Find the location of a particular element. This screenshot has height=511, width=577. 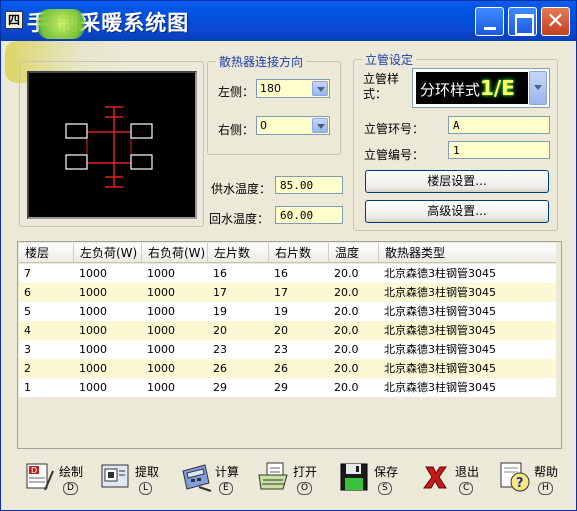

table-row: 3 1000 1000 23 23 20.0 北京森德3柱钢管3045 is located at coordinates (287, 349).